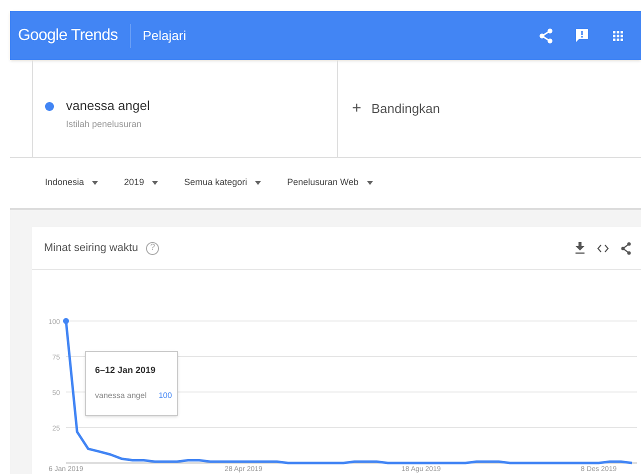 This screenshot has width=641, height=474. What do you see at coordinates (71, 183) in the screenshot?
I see `filter-dropdown: Indonesia` at bounding box center [71, 183].